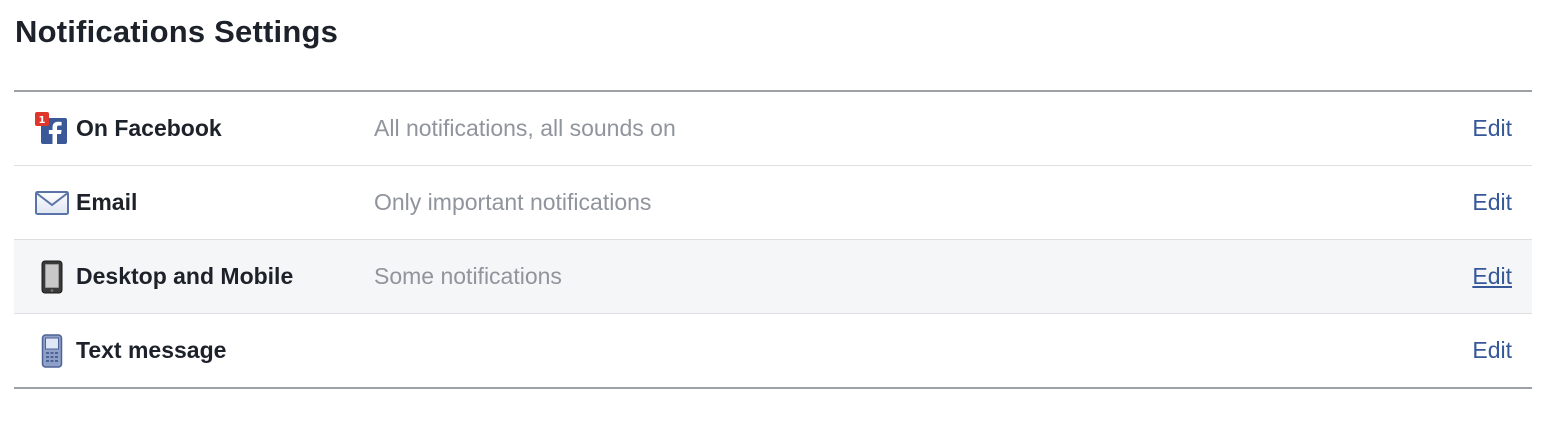 The image size is (1564, 426). What do you see at coordinates (1492, 128) in the screenshot?
I see `edit-on-facebook-link: Edit` at bounding box center [1492, 128].